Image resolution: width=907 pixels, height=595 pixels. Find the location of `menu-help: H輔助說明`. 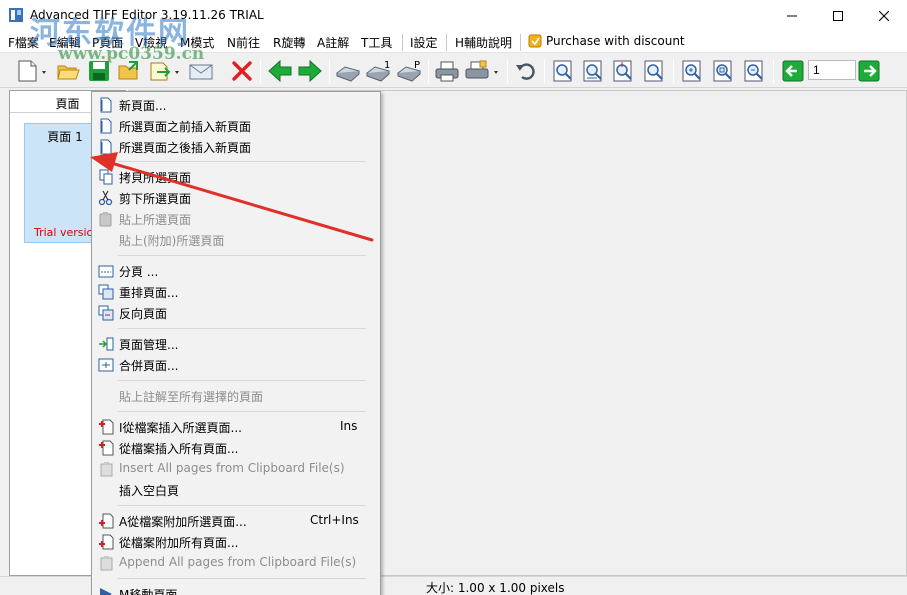

menu-help: H輔助說明 is located at coordinates (483, 42).